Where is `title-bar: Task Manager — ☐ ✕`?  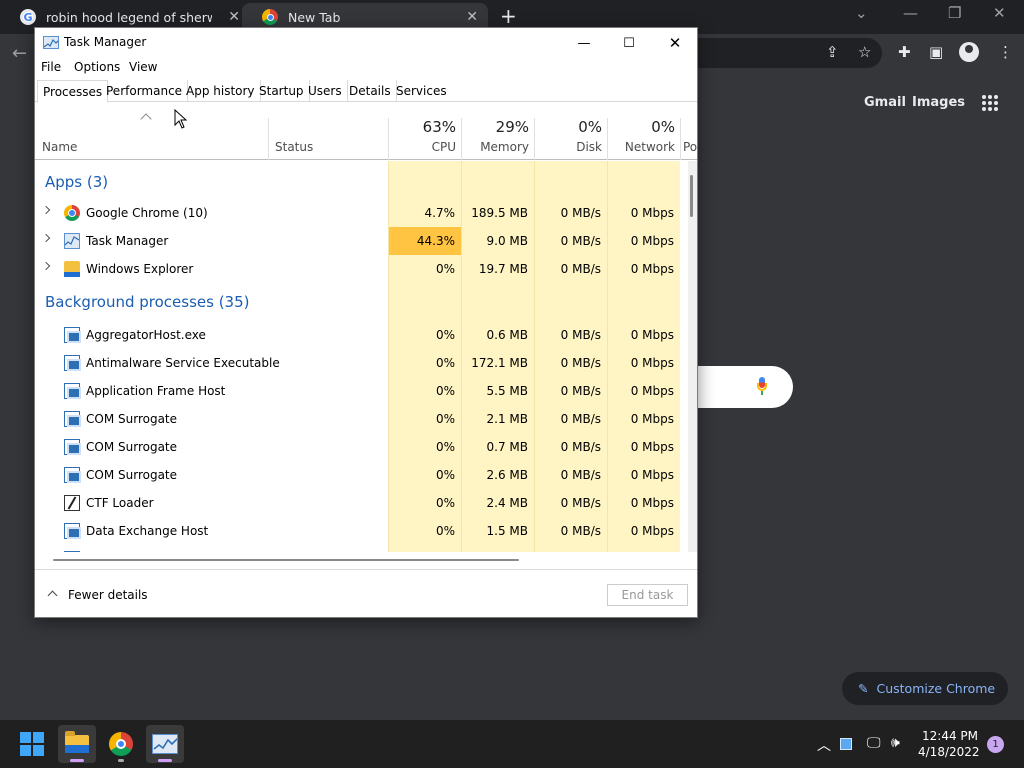
title-bar: Task Manager — ☐ ✕ is located at coordinates (366, 43).